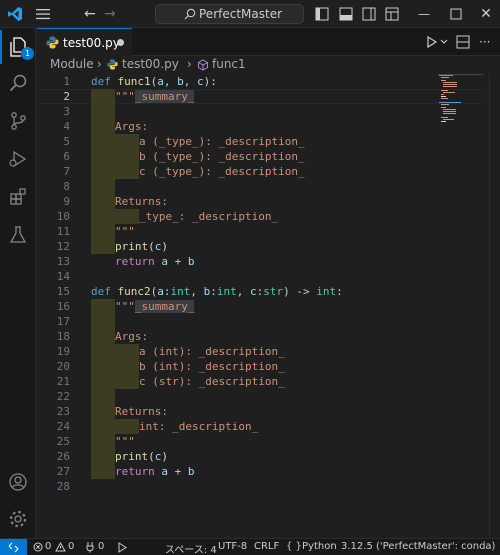 The image size is (500, 555). Describe the element at coordinates (63, 486) in the screenshot. I see `line-number: 28` at that location.